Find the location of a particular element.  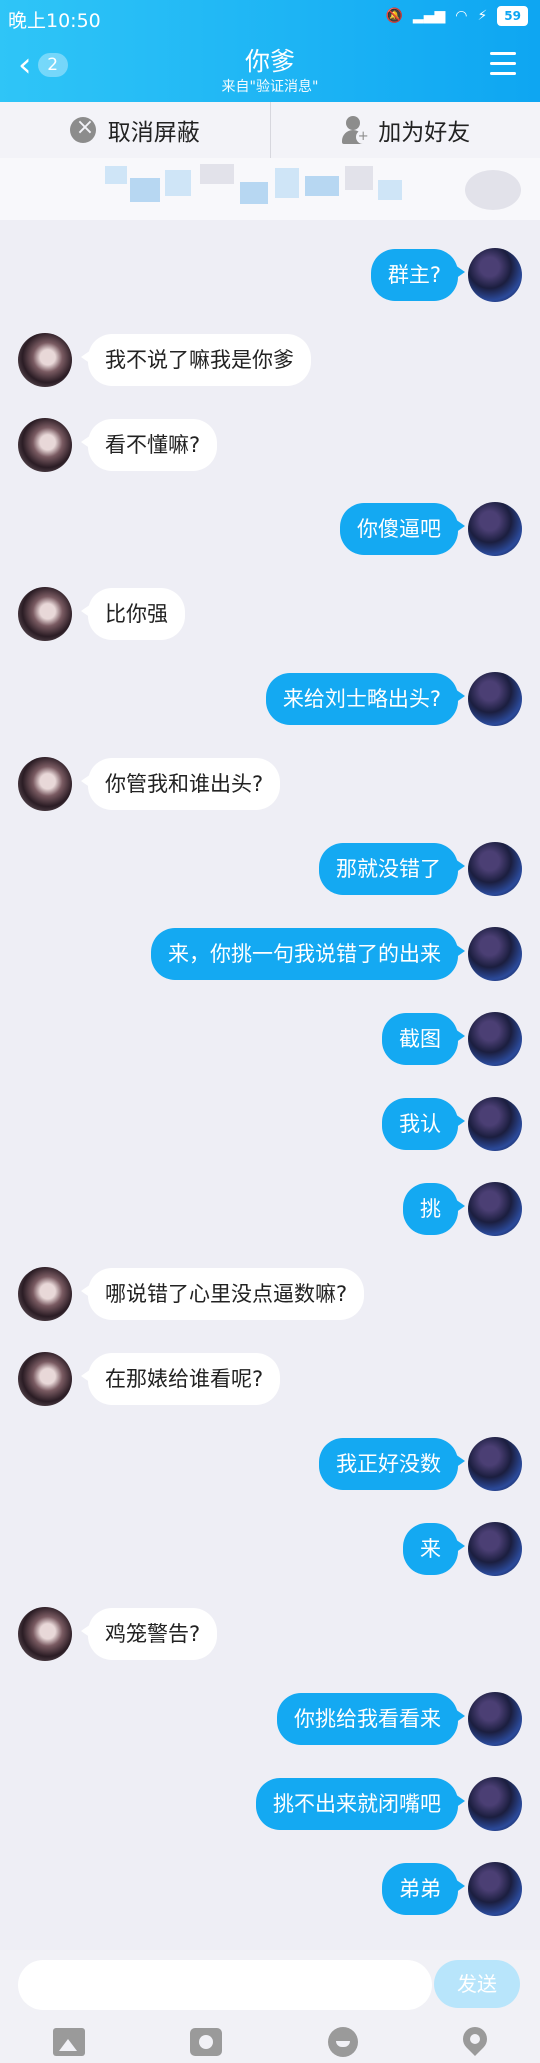

attachment-toolbar is located at coordinates (270, 2041).